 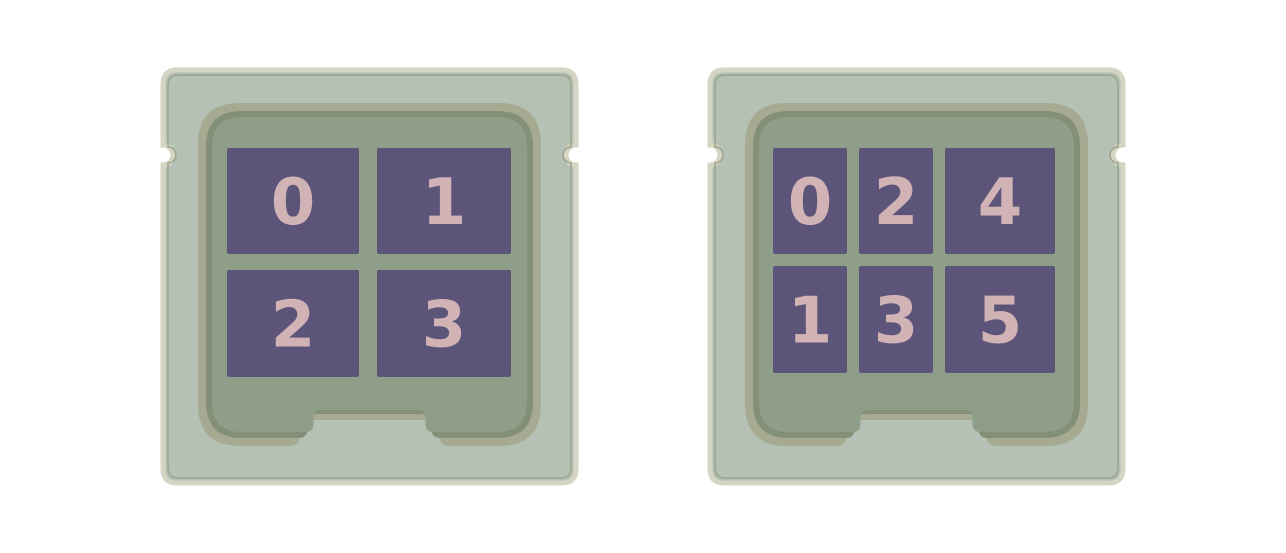 I want to click on core-cell: 5, so click(x=1000, y=319).